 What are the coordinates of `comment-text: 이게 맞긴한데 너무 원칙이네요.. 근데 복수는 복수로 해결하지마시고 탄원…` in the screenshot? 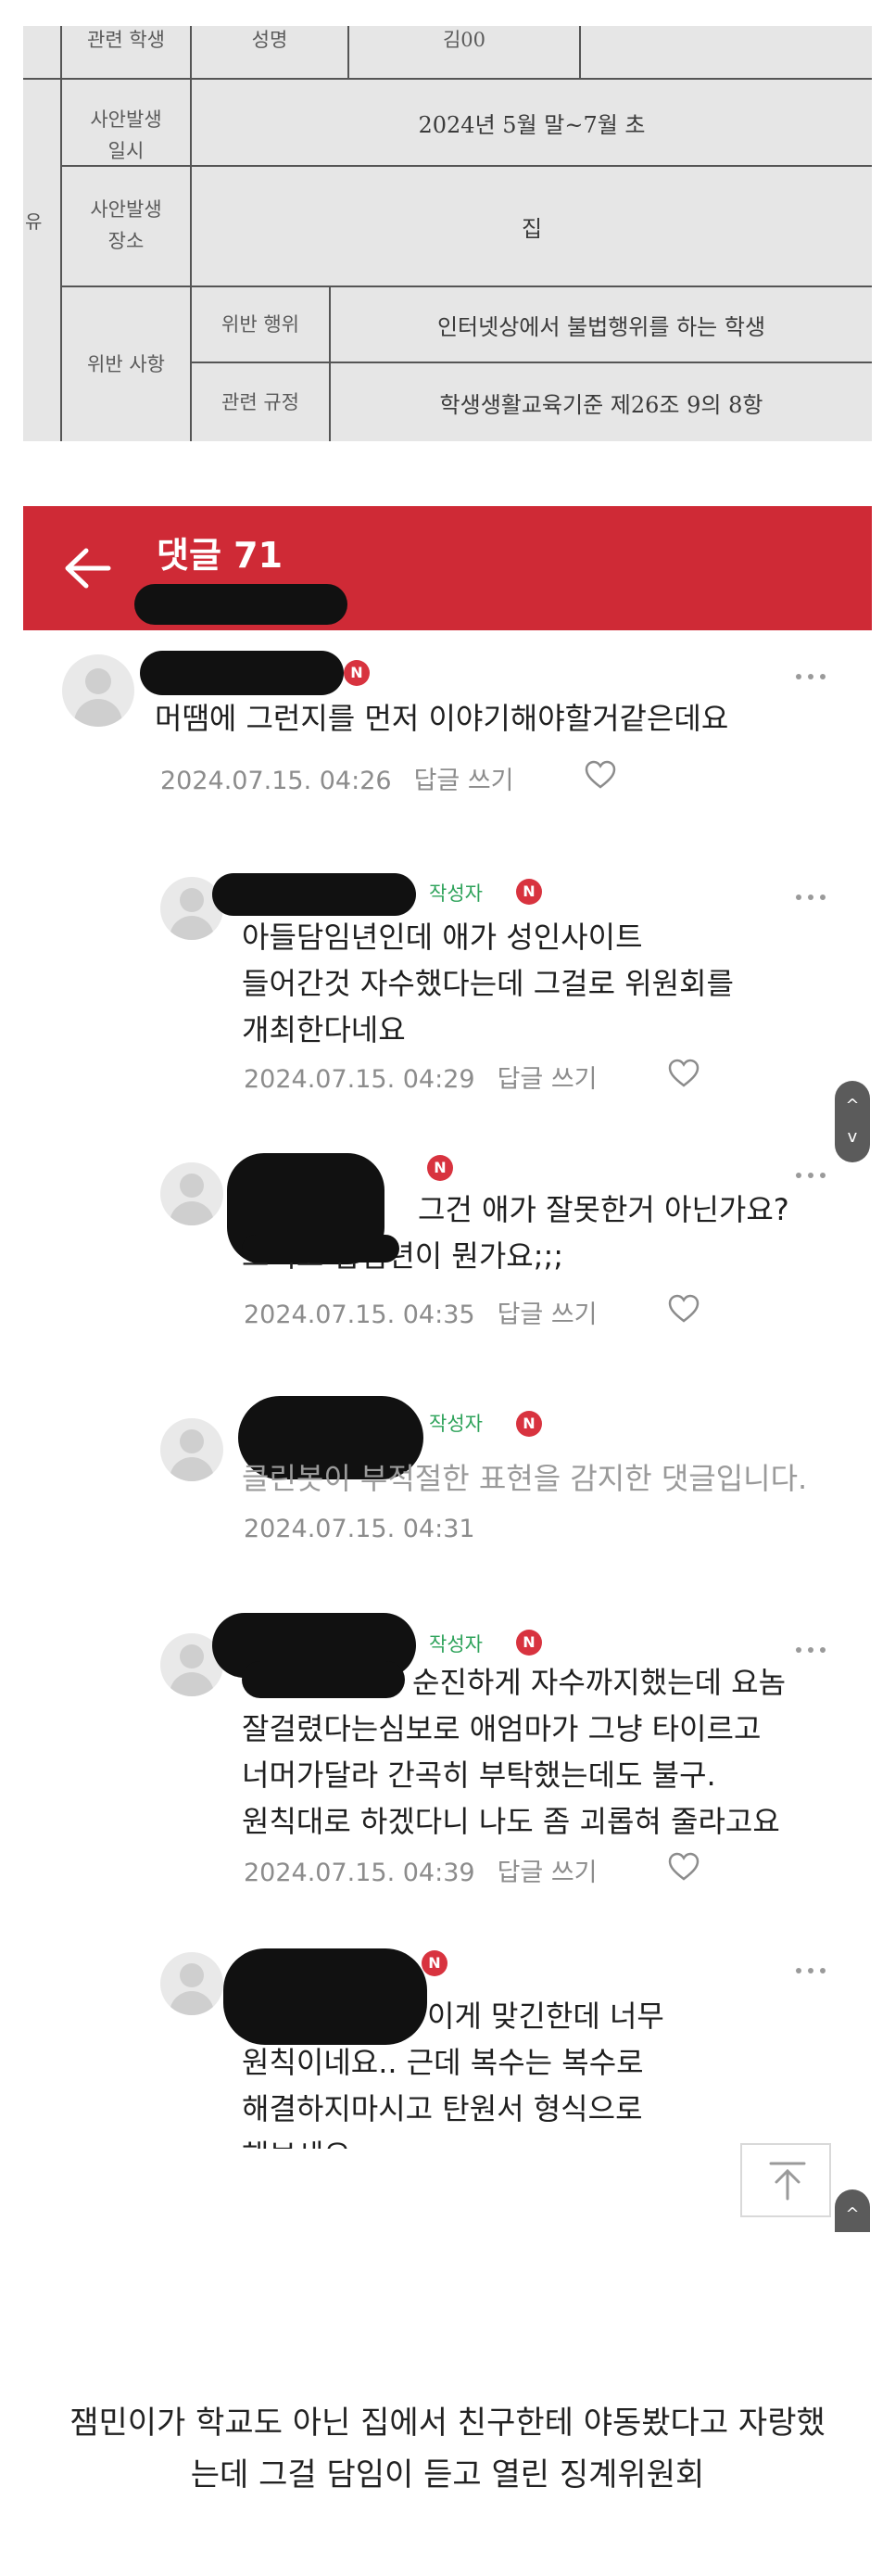 It's located at (453, 2074).